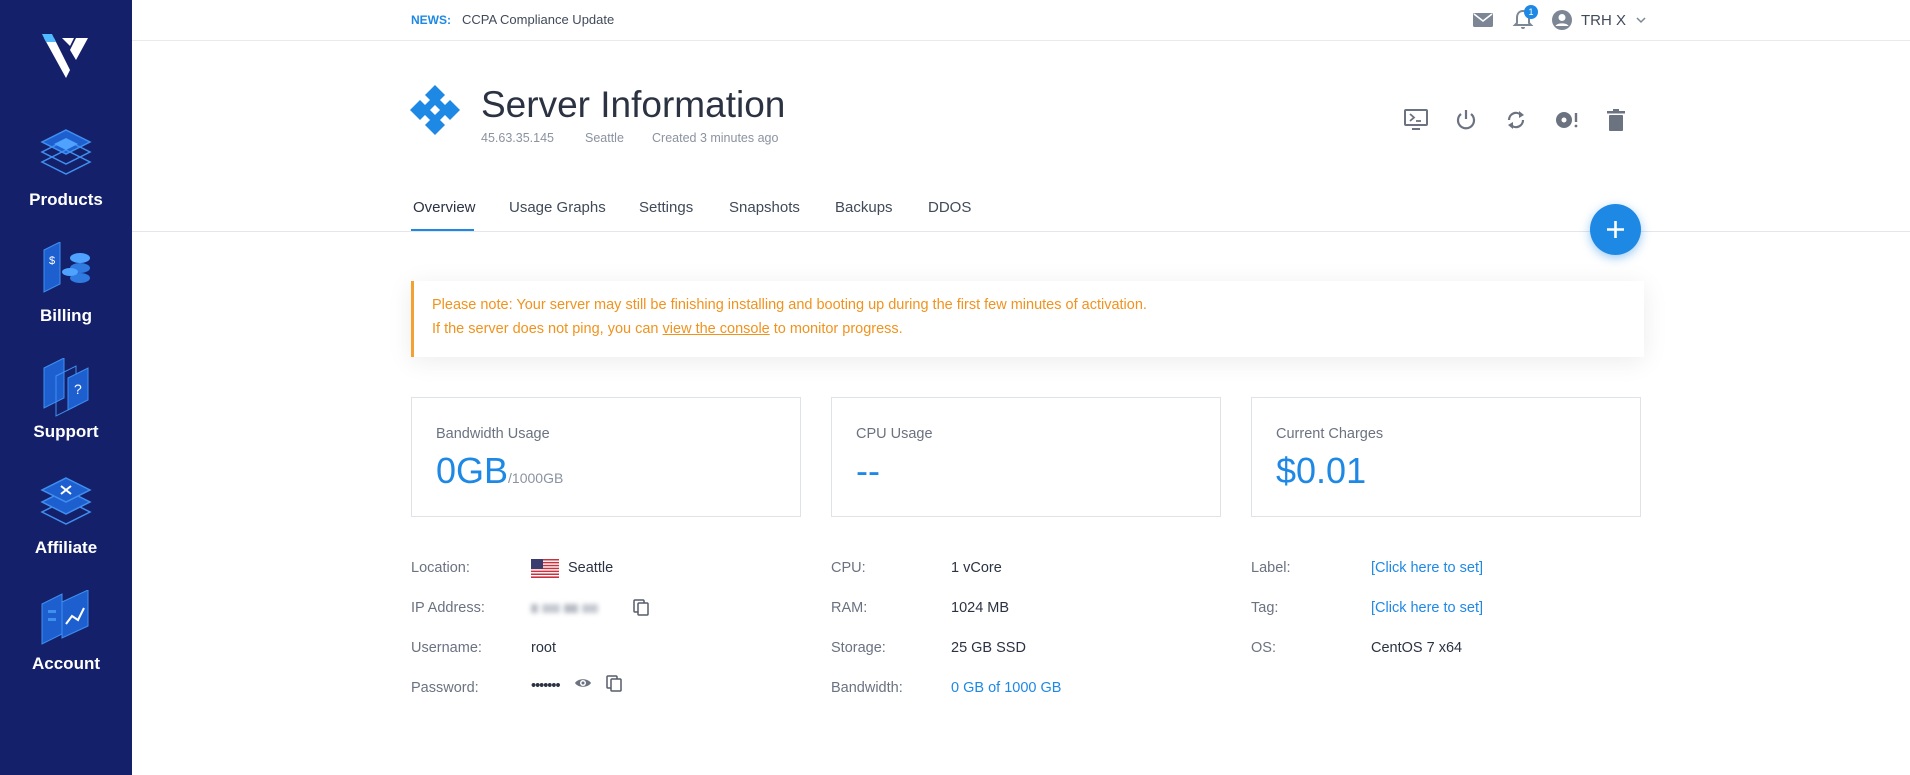 This screenshot has width=1910, height=775. I want to click on sidebar-item-label: Account, so click(66, 663).